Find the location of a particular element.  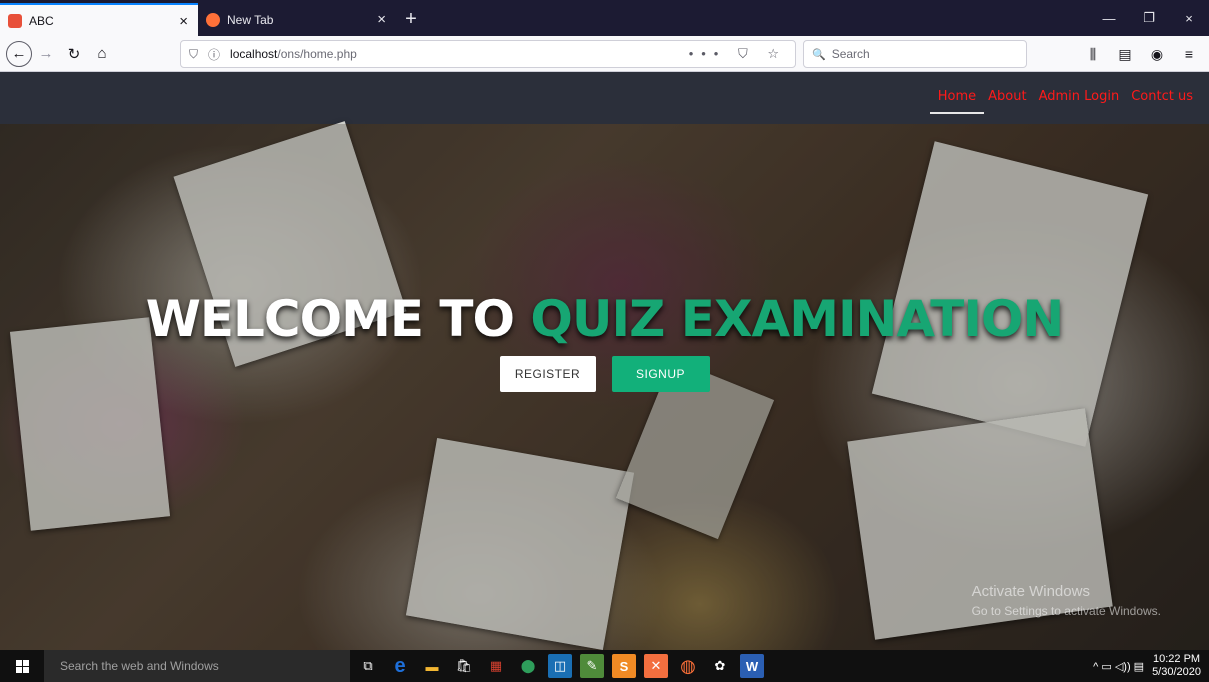

task-view-icon: ⧉ is located at coordinates (368, 666).